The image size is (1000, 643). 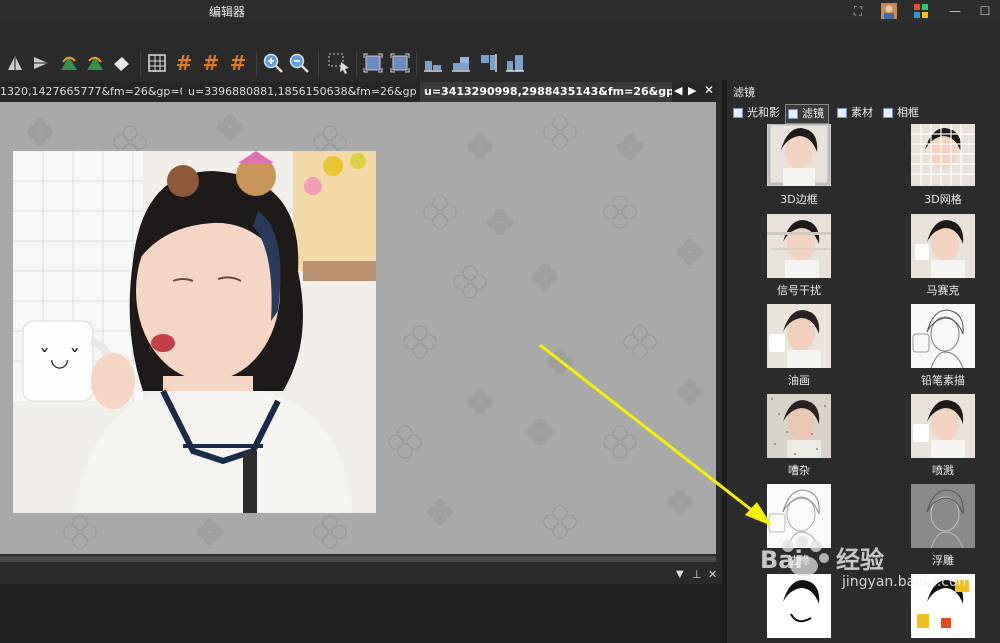 I want to click on align-right-icon, so click(x=488, y=63).